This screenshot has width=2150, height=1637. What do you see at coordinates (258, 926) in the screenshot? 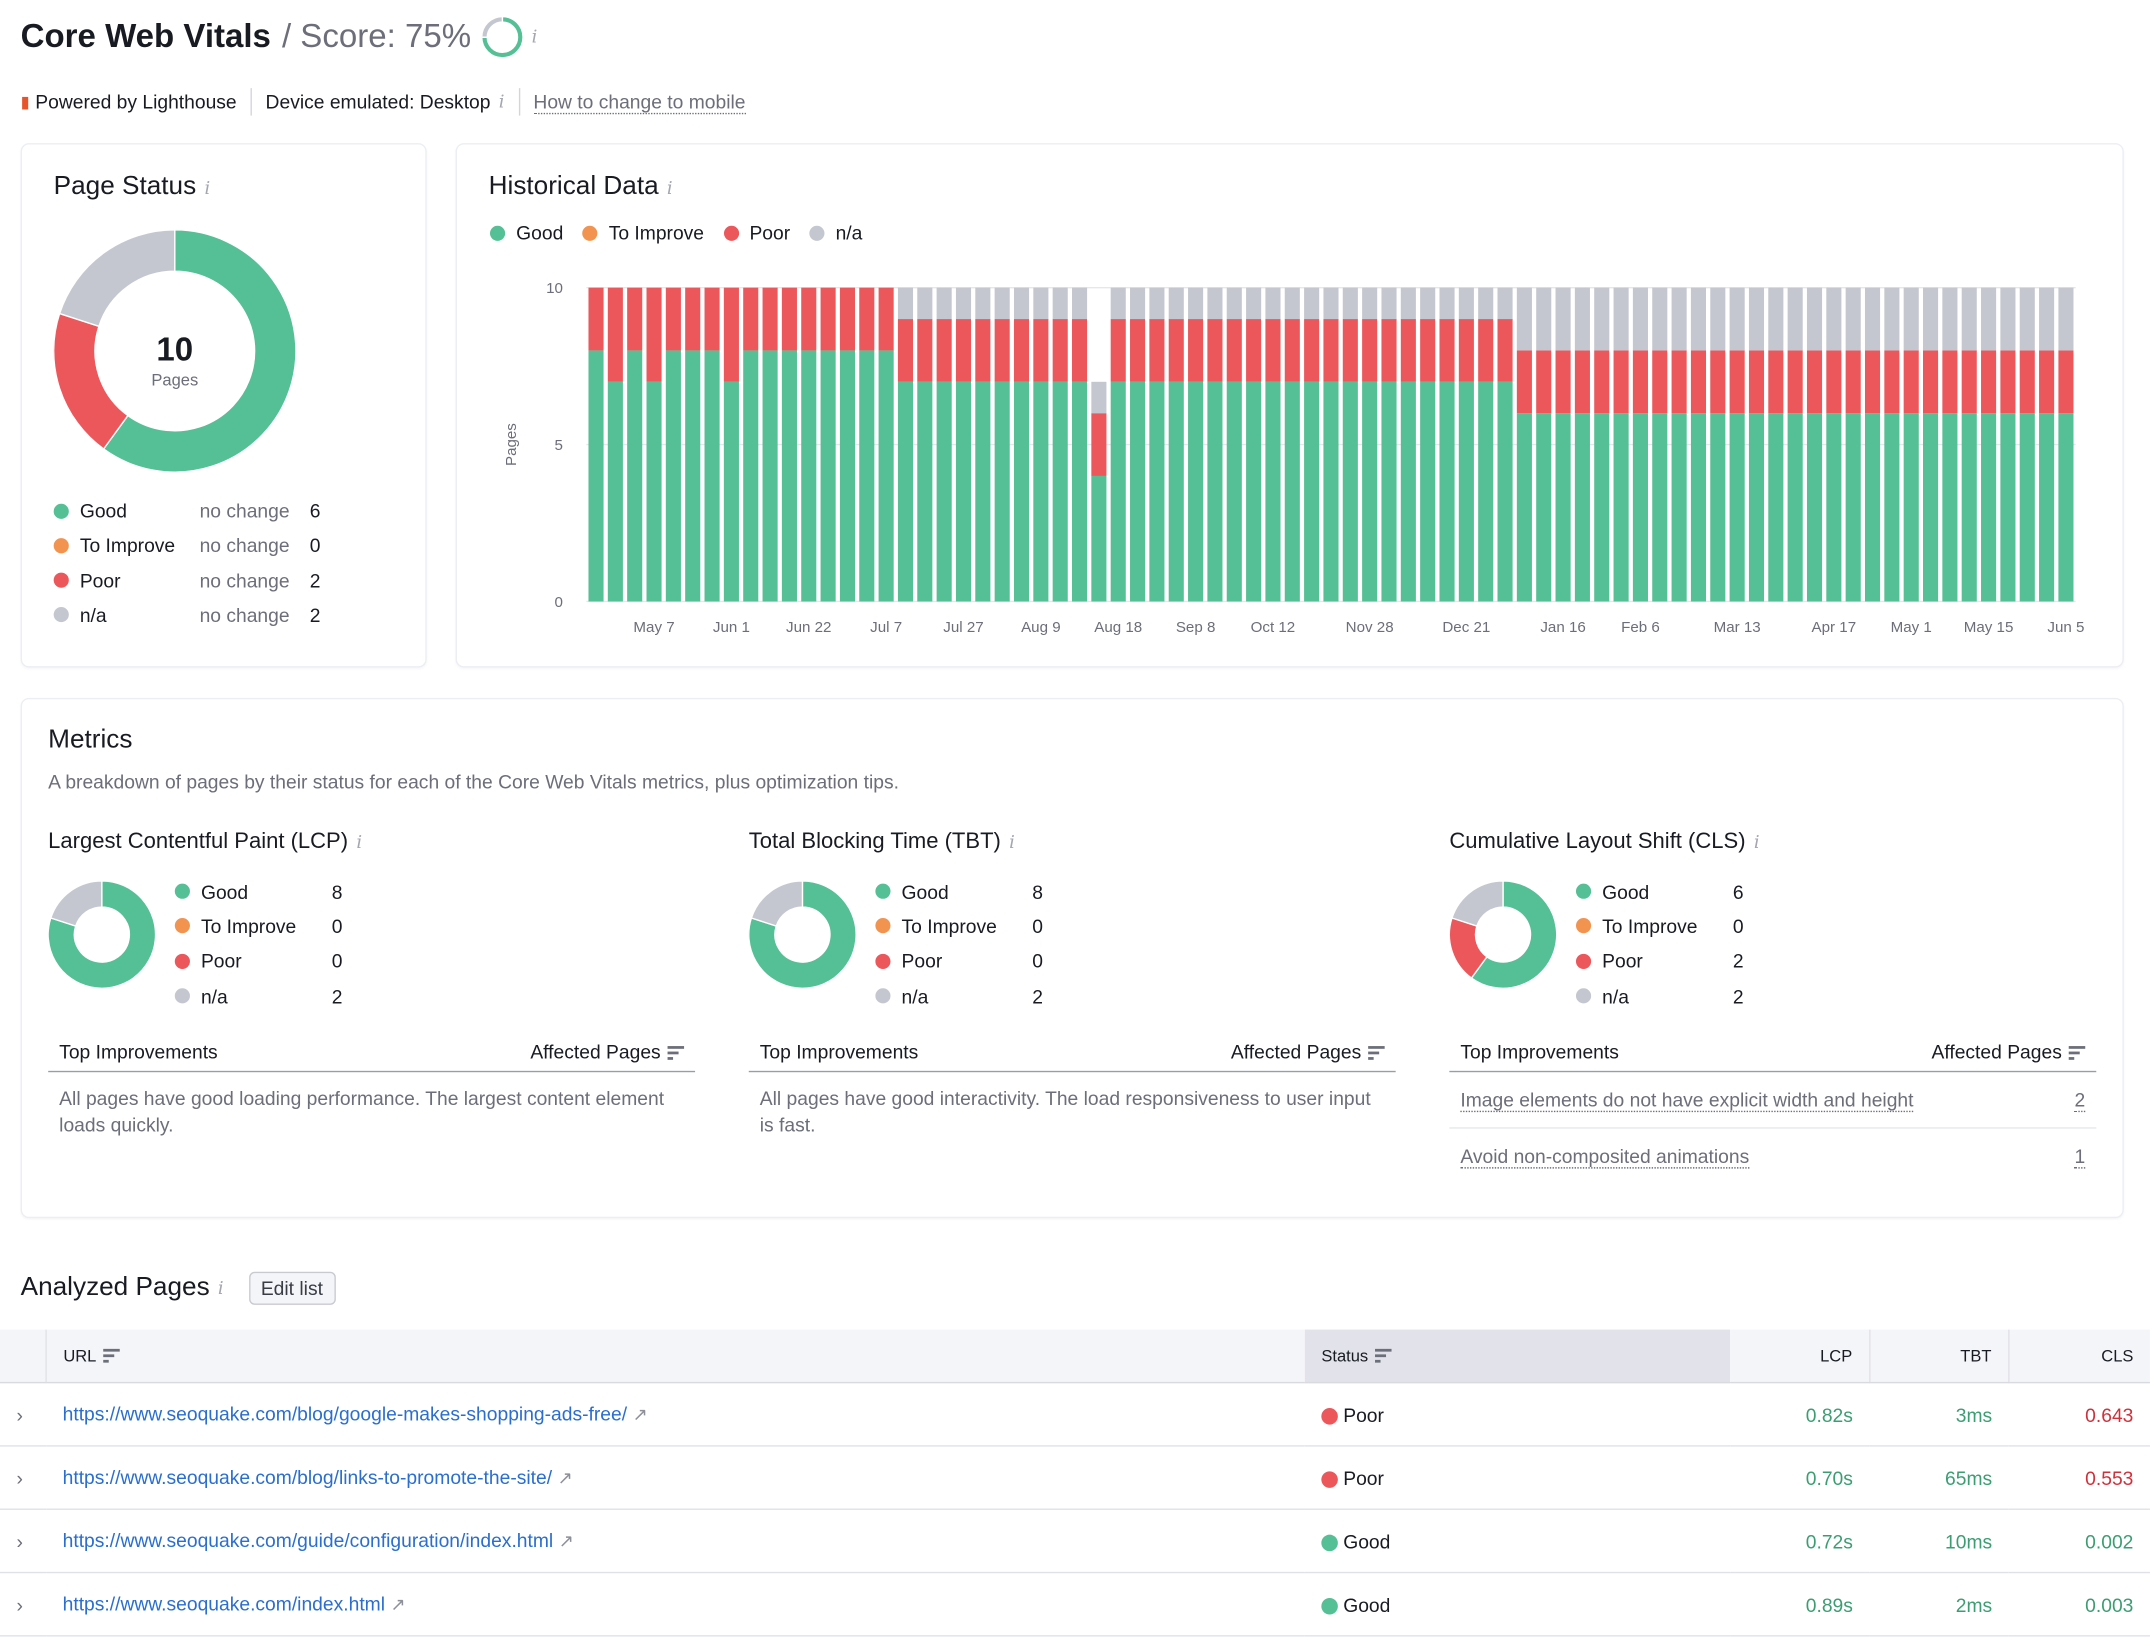
I see `metric-legend-to_improve: To Improve 0` at bounding box center [258, 926].